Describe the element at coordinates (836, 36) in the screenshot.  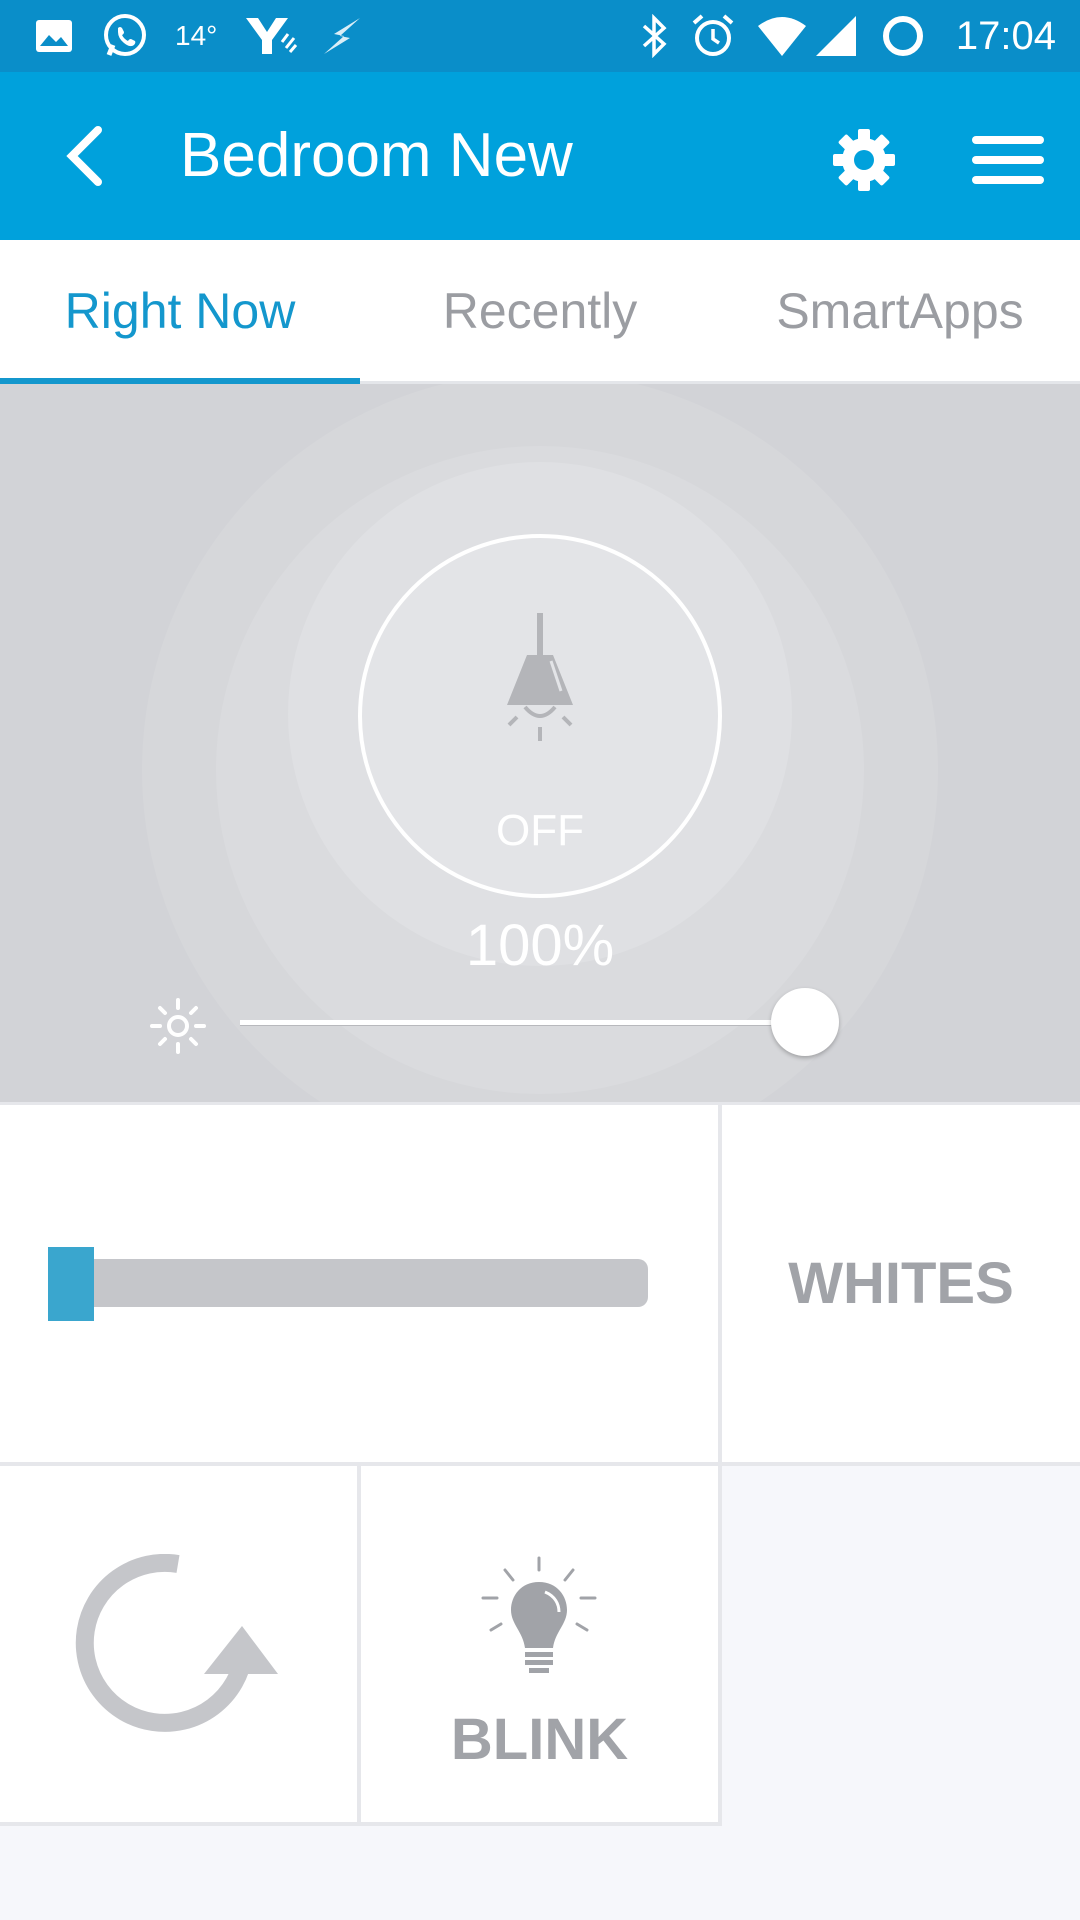
I see `signal-icon` at that location.